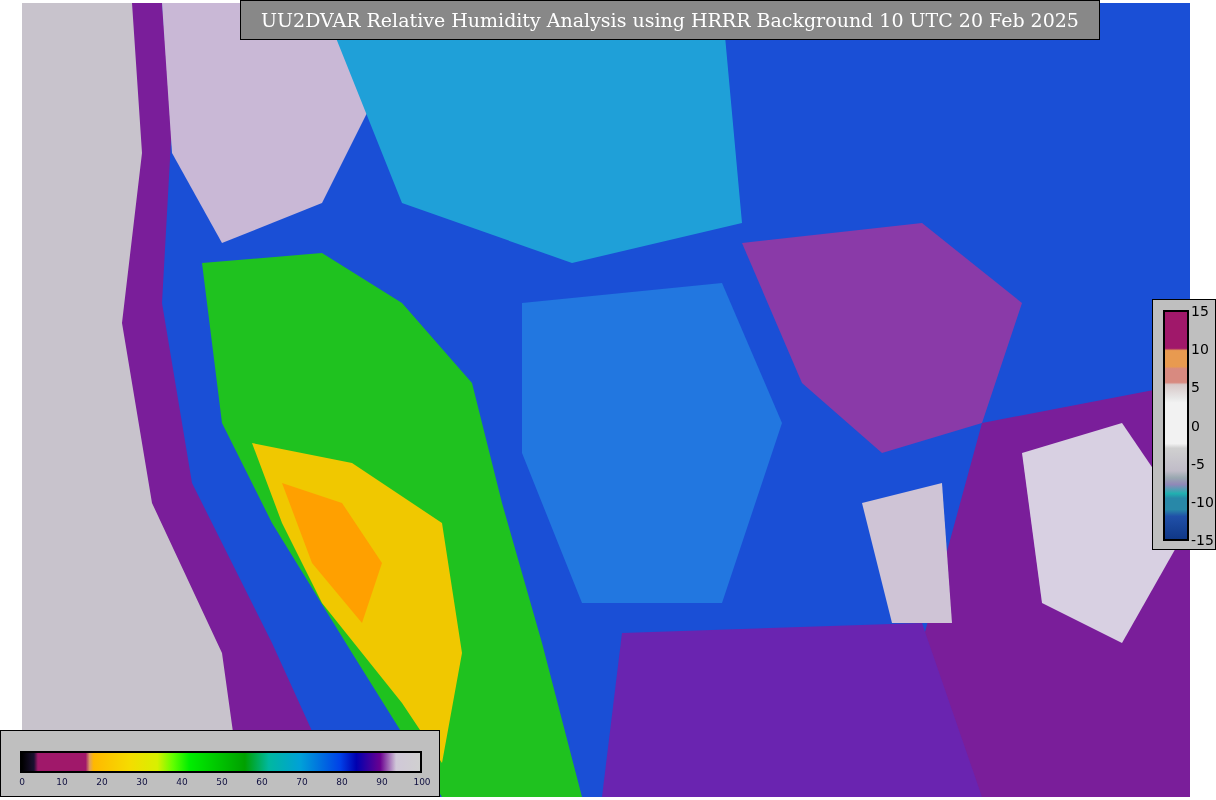 This screenshot has width=1216, height=800. Describe the element at coordinates (342, 782) in the screenshot. I see `scale-label: 80` at that location.